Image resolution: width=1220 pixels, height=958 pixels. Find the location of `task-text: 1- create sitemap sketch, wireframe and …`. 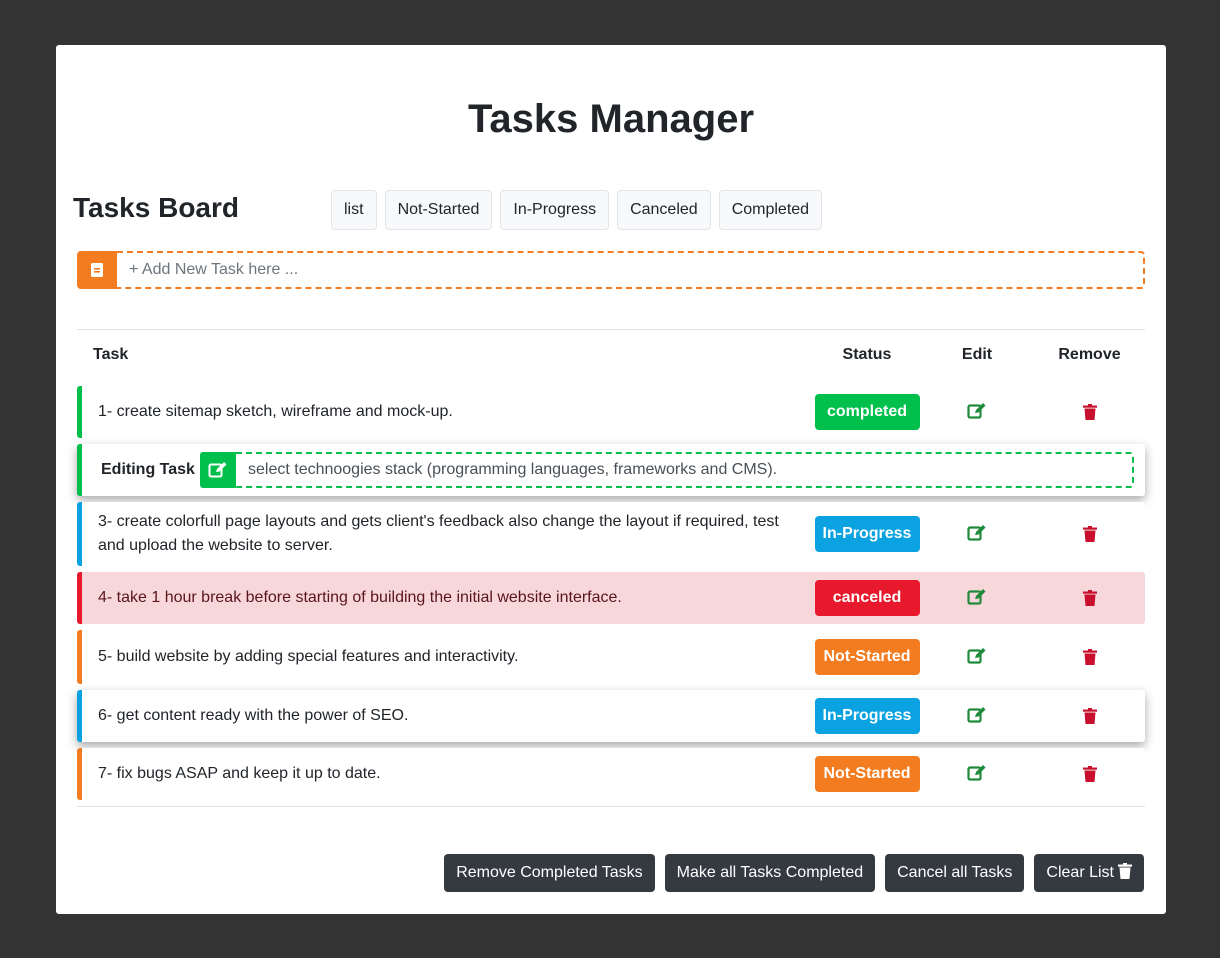

task-text: 1- create sitemap sketch, wireframe and … is located at coordinates (275, 411).